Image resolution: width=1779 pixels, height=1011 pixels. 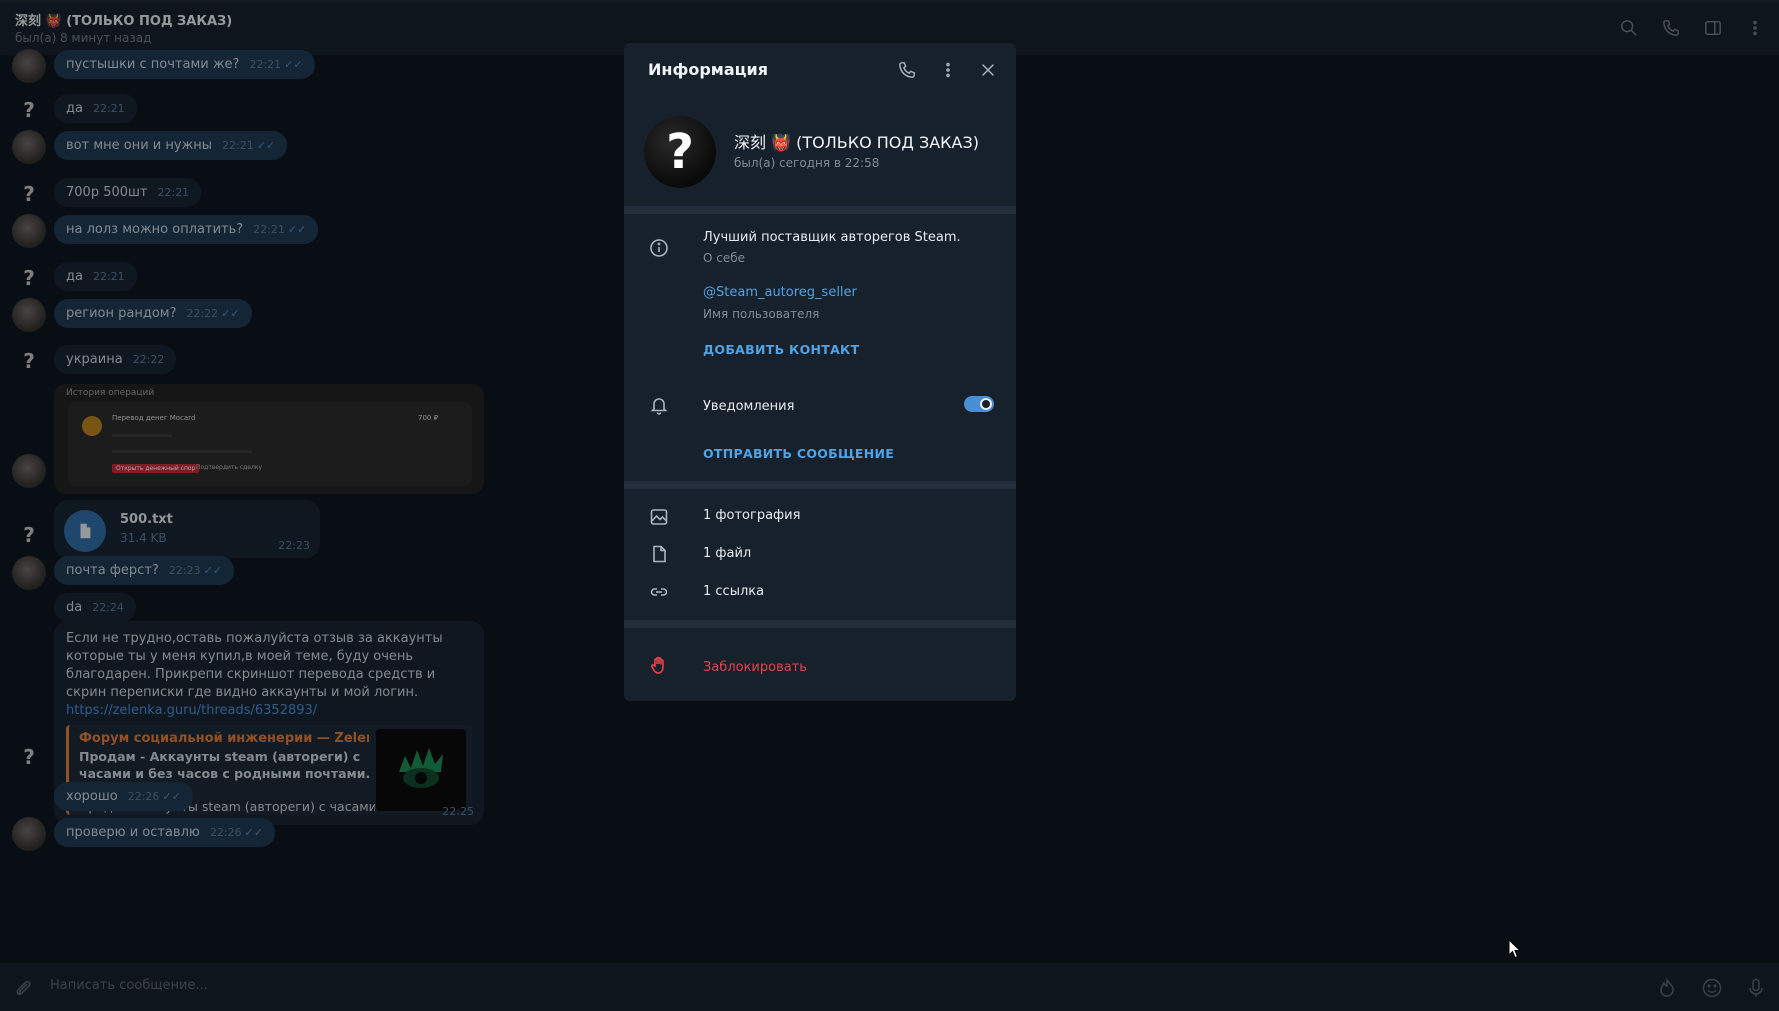 What do you see at coordinates (724, 258) in the screenshot?
I see `bio-label: О себе` at bounding box center [724, 258].